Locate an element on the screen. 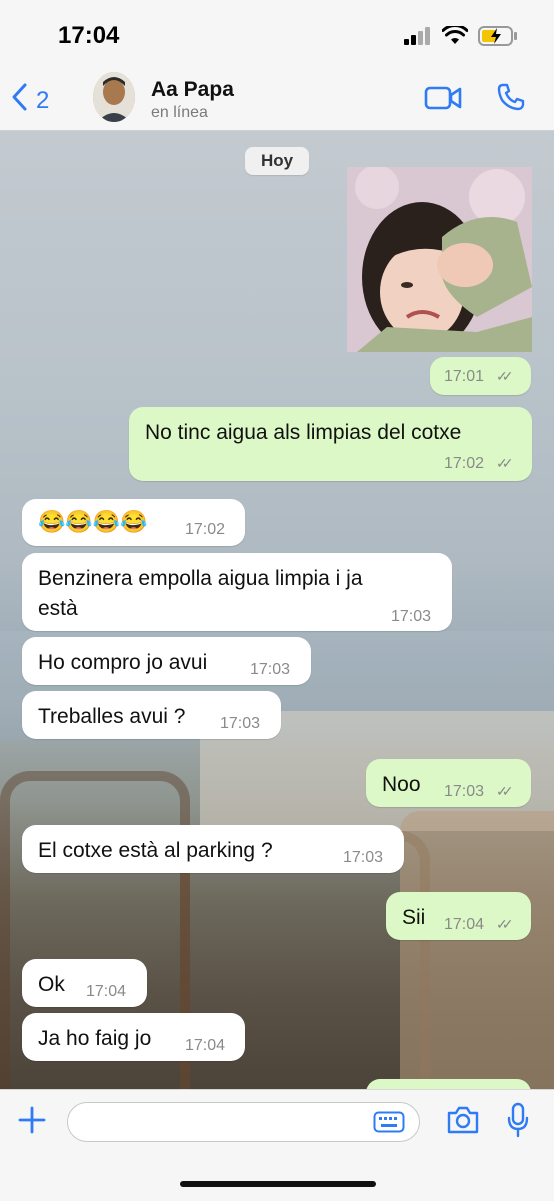  message-bubble-outgoing: Sii 17:04 ✓✓ is located at coordinates (458, 916).